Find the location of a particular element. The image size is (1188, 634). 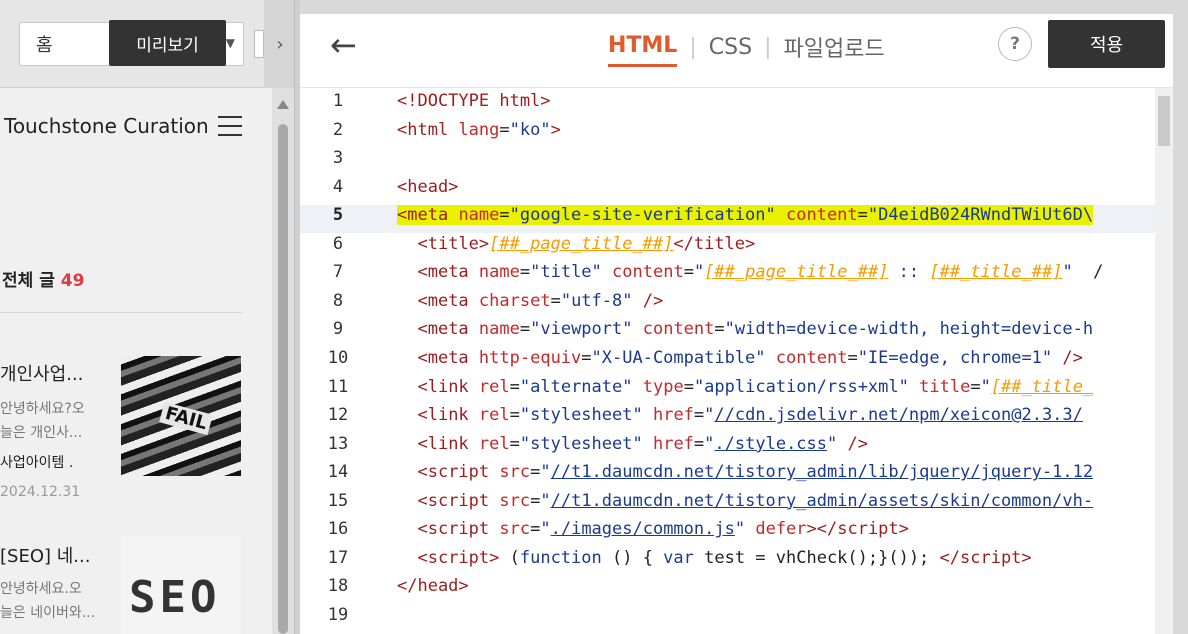

line-number: 10 is located at coordinates (338, 357).